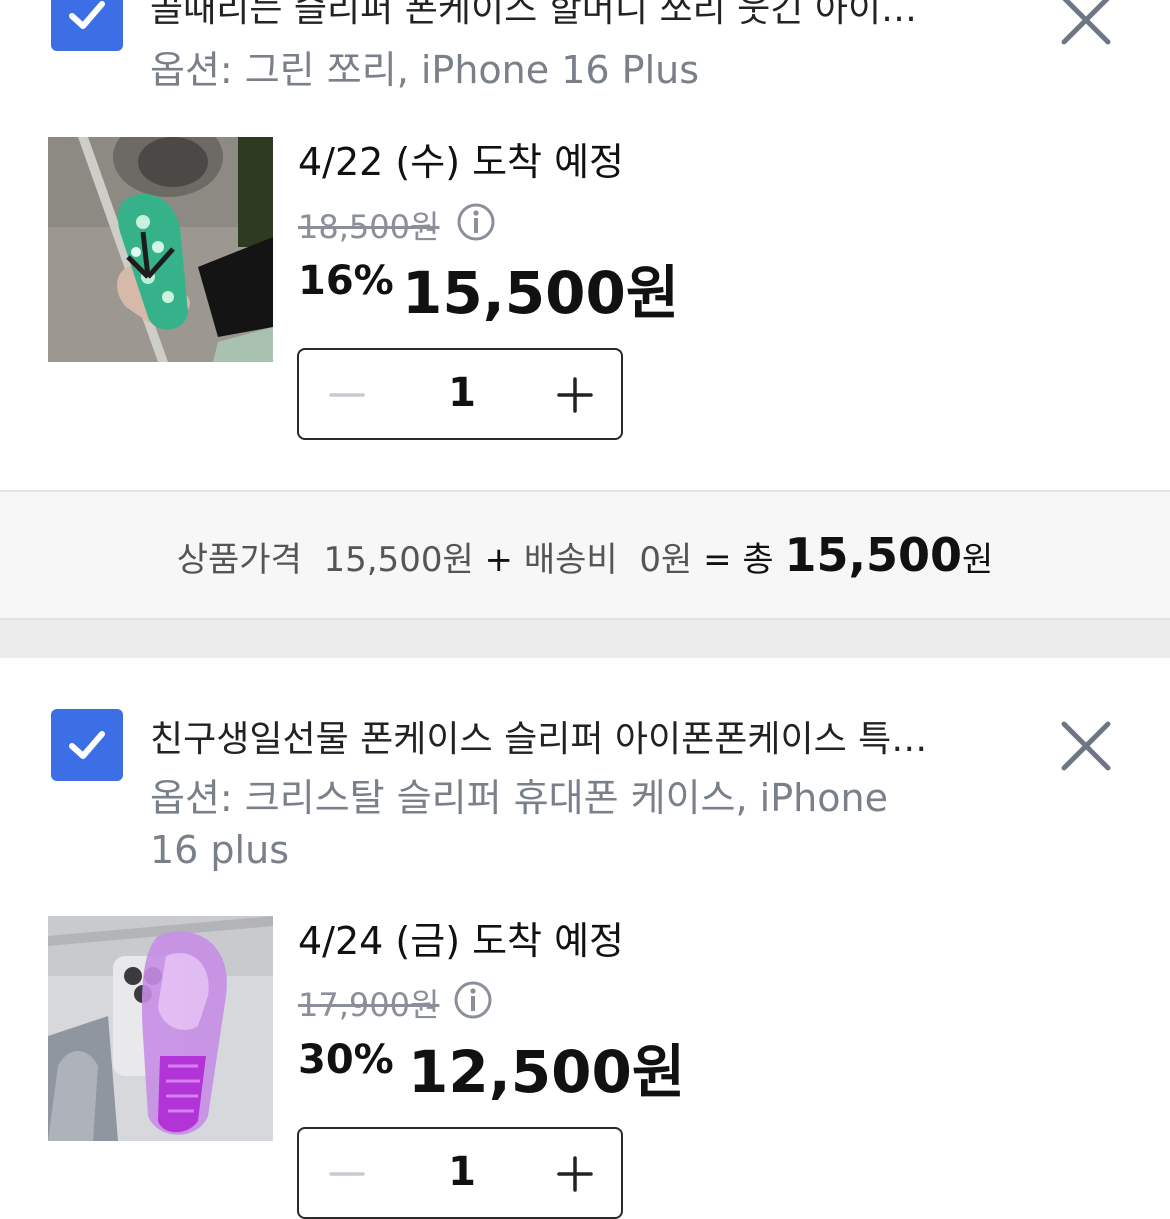 The image size is (1170, 1219). I want to click on shipping-value: 0원, so click(666, 560).